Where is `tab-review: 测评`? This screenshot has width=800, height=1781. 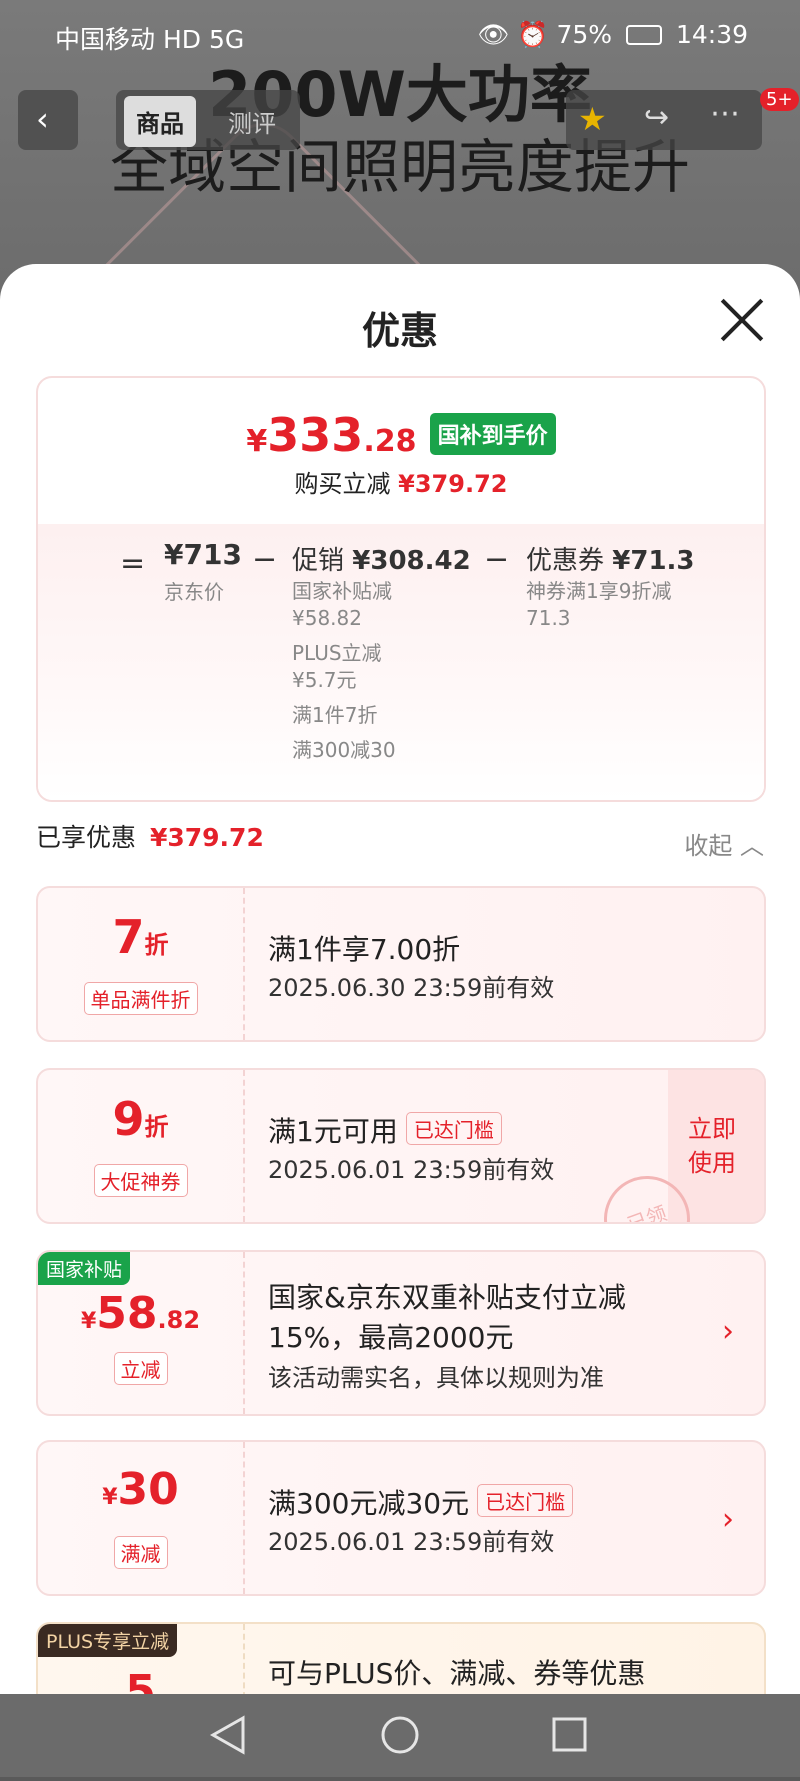 tab-review: 测评 is located at coordinates (252, 121).